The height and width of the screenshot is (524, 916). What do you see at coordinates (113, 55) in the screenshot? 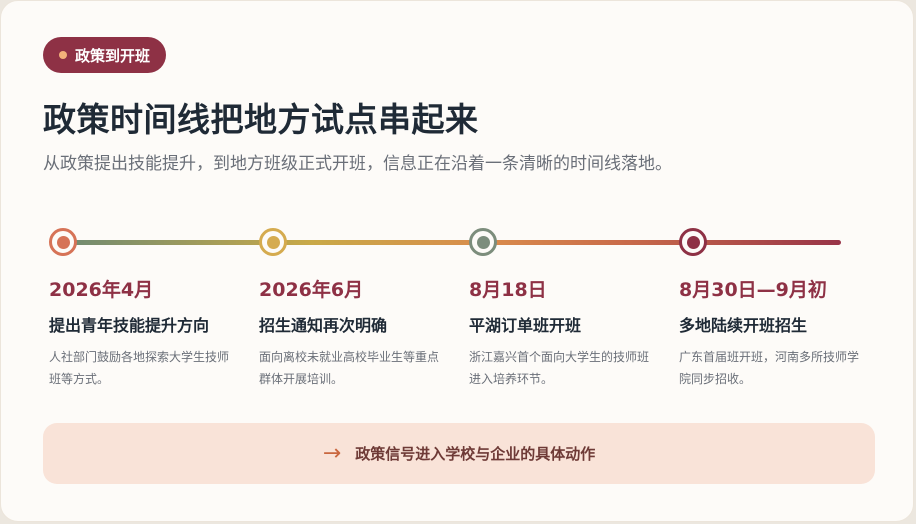
I see `badge-label: 政策到开班` at bounding box center [113, 55].